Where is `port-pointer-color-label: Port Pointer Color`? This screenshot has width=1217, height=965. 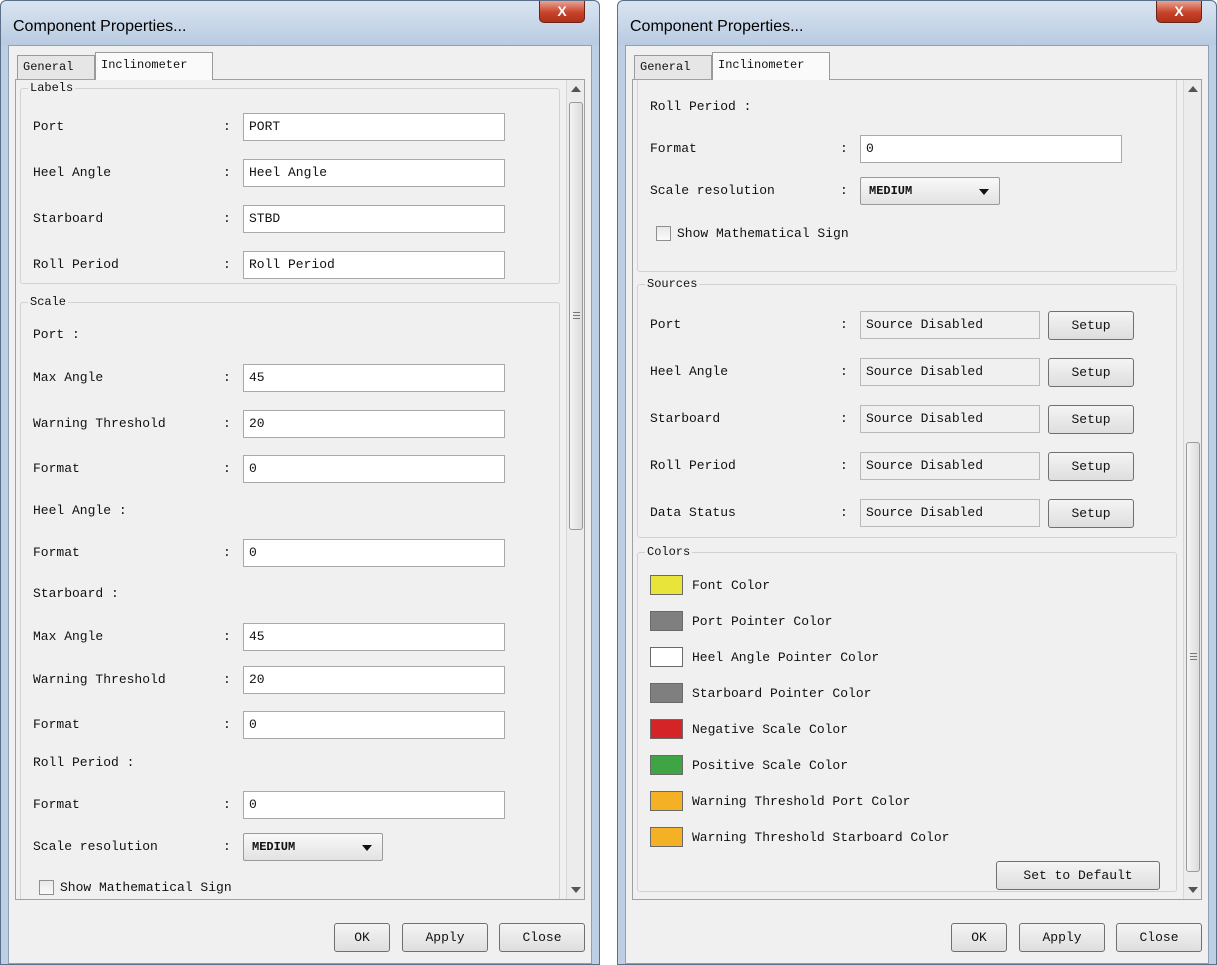 port-pointer-color-label: Port Pointer Color is located at coordinates (762, 621).